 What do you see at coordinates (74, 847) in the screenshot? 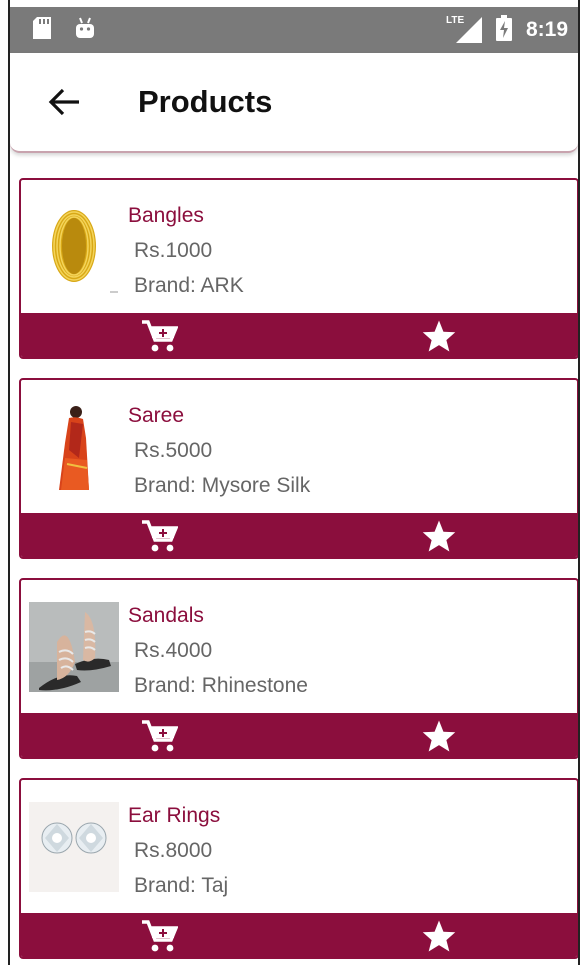
I see `earrings-image` at bounding box center [74, 847].